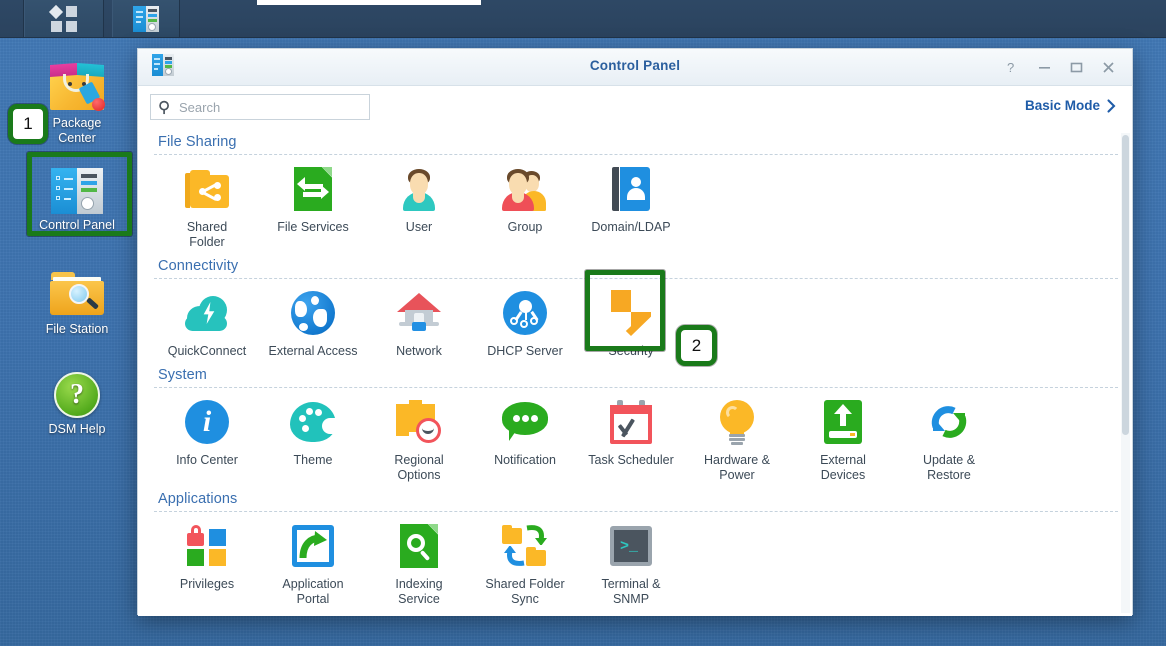  I want to click on dhcp-server-icon, so click(525, 313).